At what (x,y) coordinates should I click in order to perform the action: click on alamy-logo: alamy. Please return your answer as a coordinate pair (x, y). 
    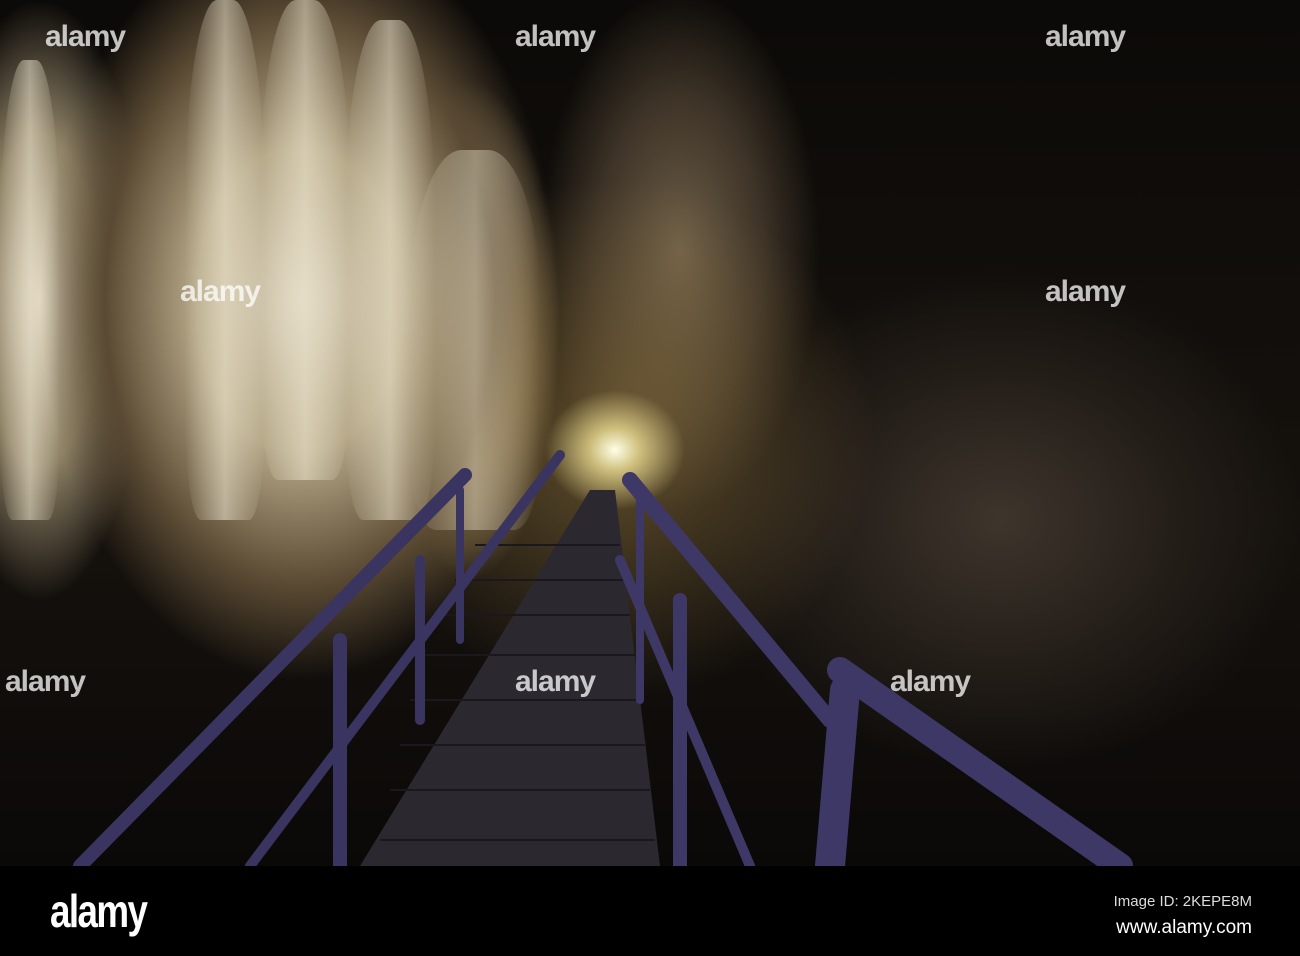
    Looking at the image, I should click on (99, 911).